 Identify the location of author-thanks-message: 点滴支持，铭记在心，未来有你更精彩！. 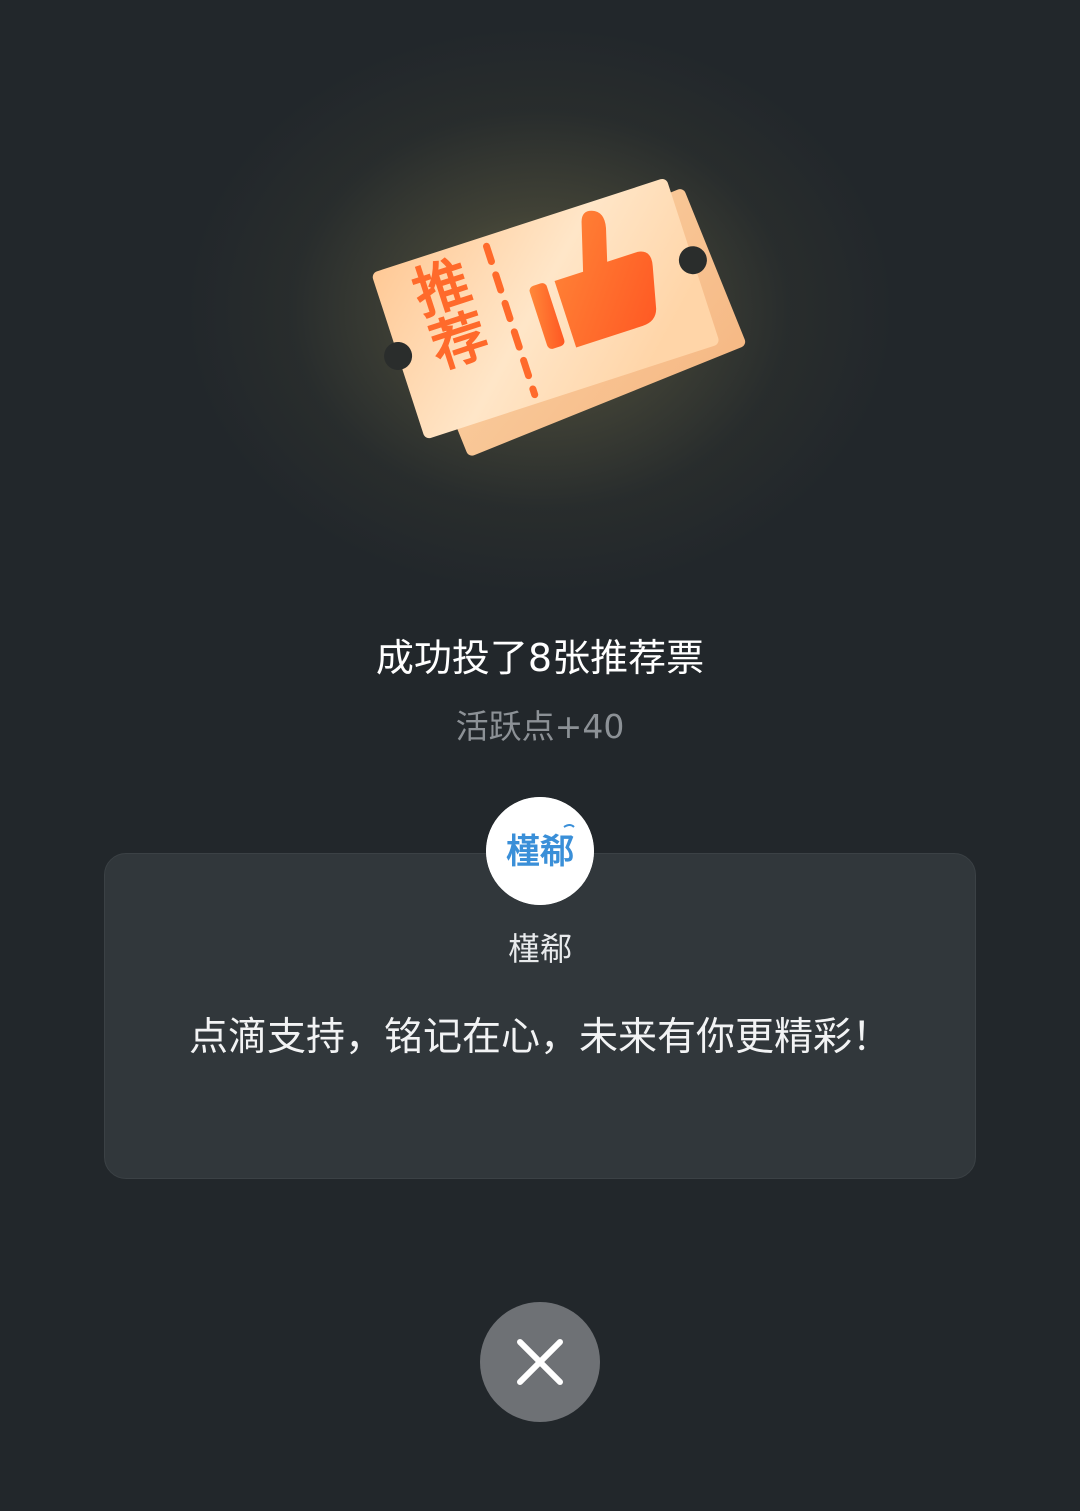
(539, 1037).